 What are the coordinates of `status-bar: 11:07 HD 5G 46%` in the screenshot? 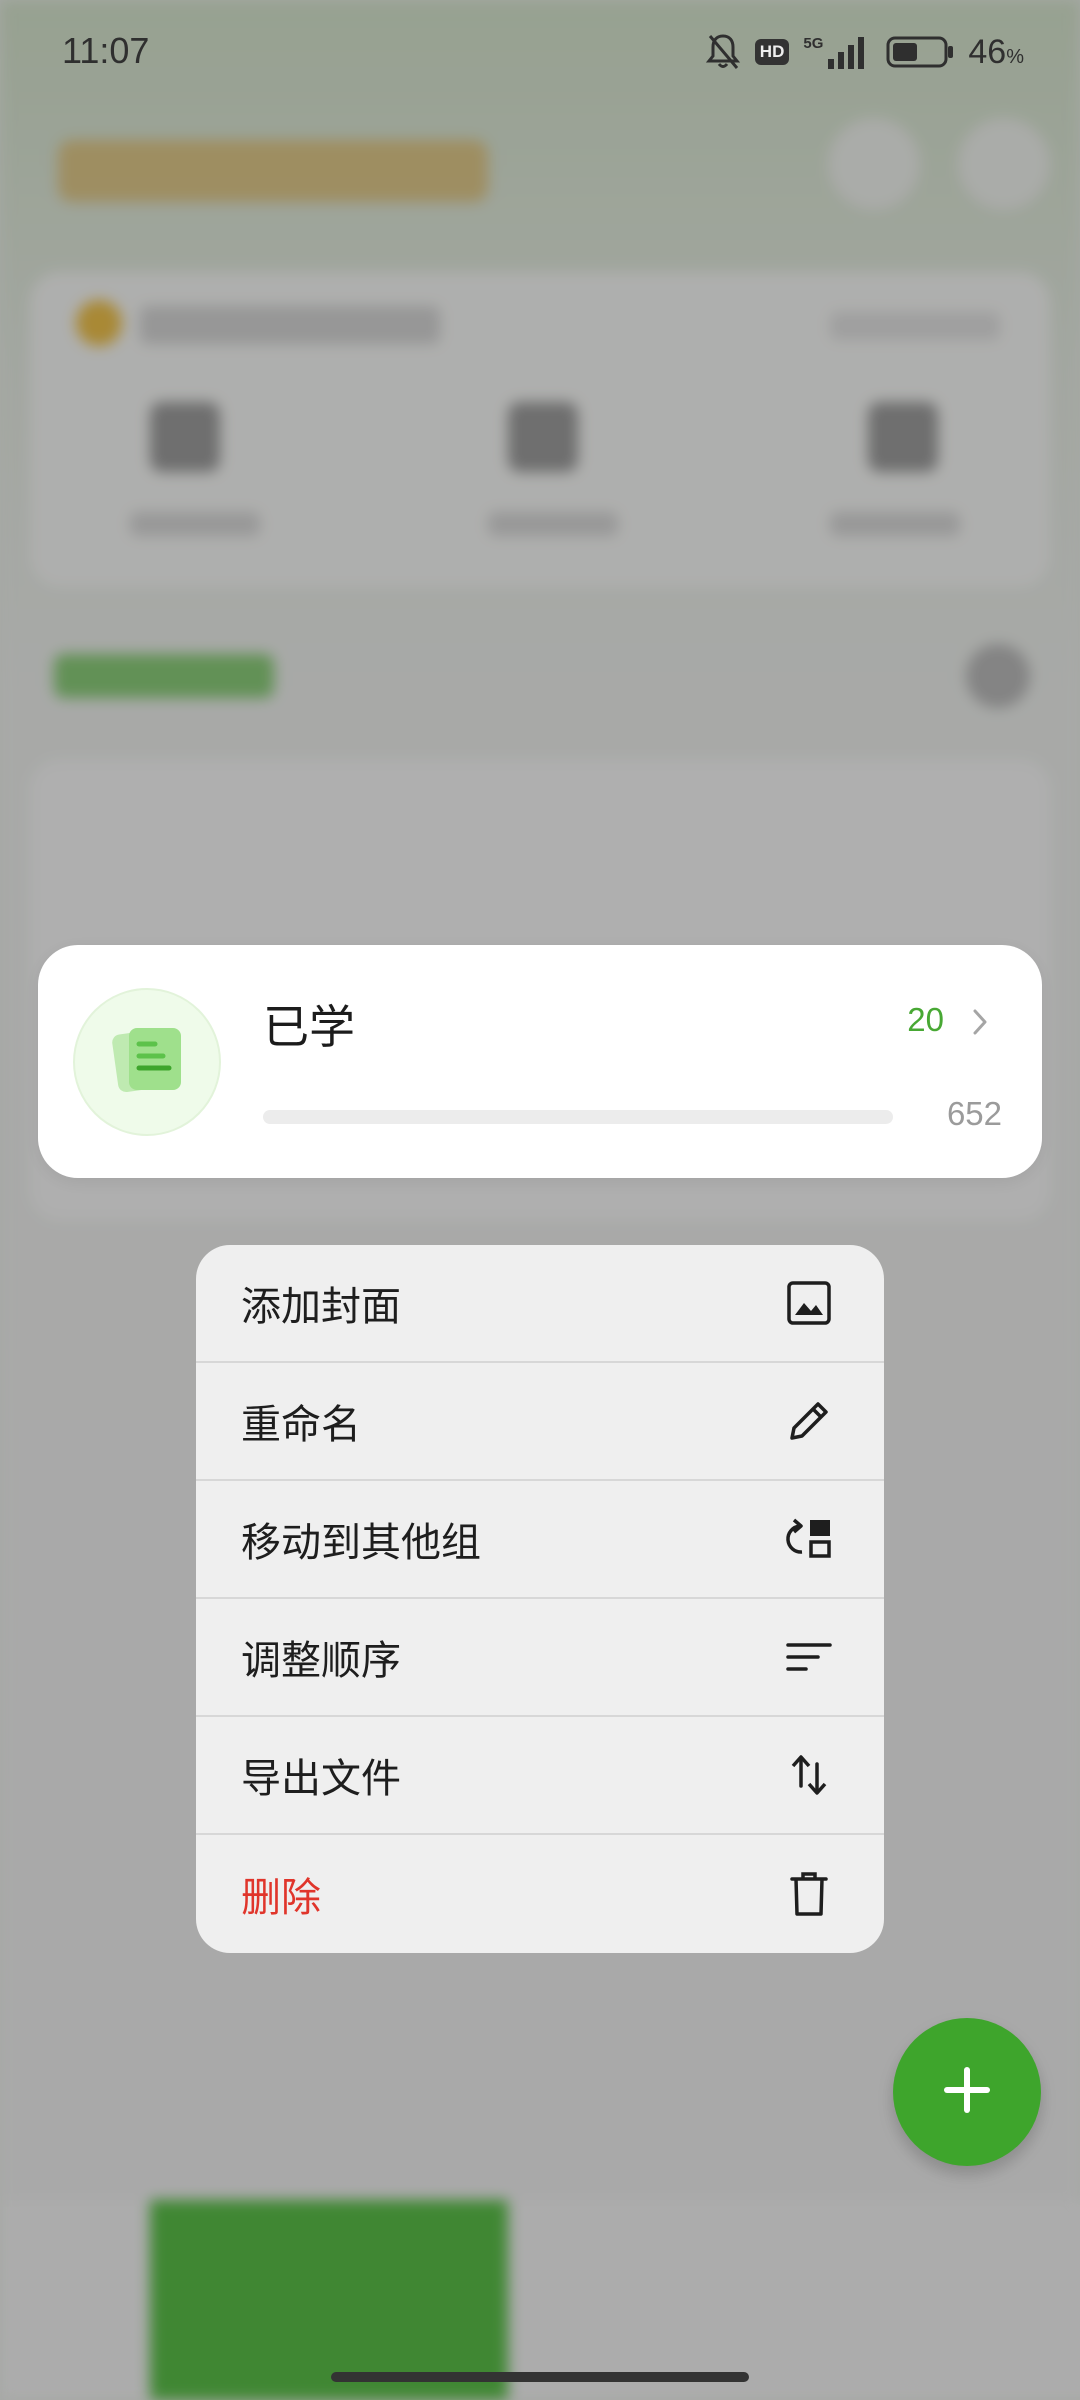 It's located at (540, 52).